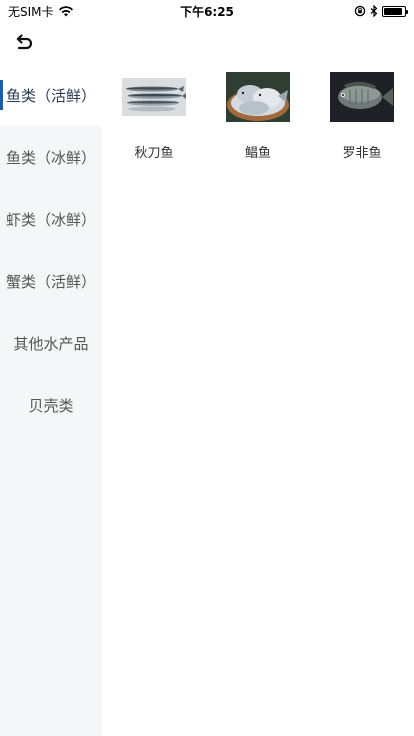 The width and height of the screenshot is (414, 736). Describe the element at coordinates (360, 11) in the screenshot. I see `orientation-lock-icon` at that location.